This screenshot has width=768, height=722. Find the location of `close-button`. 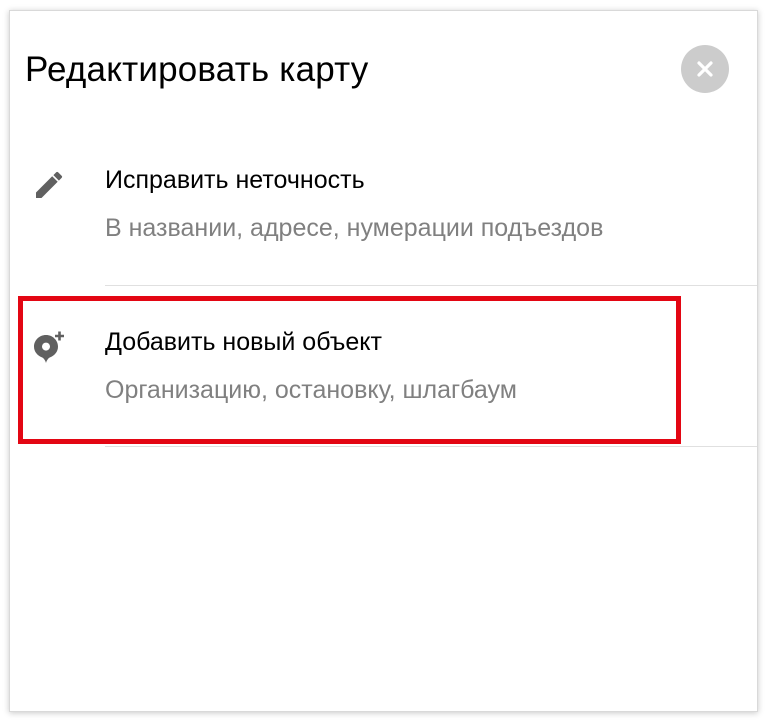

close-button is located at coordinates (705, 69).